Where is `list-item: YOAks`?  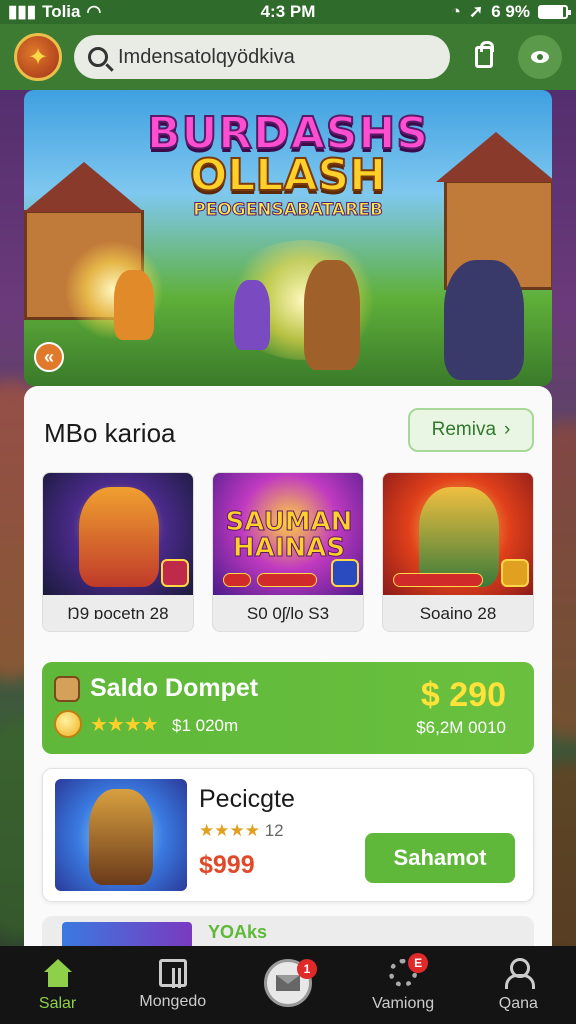
list-item: YOAks is located at coordinates (288, 931).